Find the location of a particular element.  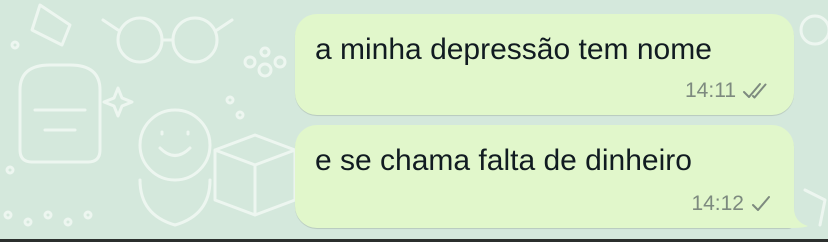

single-check-icon is located at coordinates (761, 203).